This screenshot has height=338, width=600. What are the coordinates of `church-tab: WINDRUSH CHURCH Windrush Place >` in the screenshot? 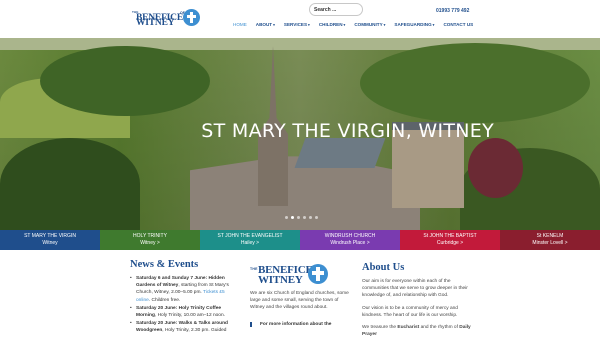 It's located at (350, 240).